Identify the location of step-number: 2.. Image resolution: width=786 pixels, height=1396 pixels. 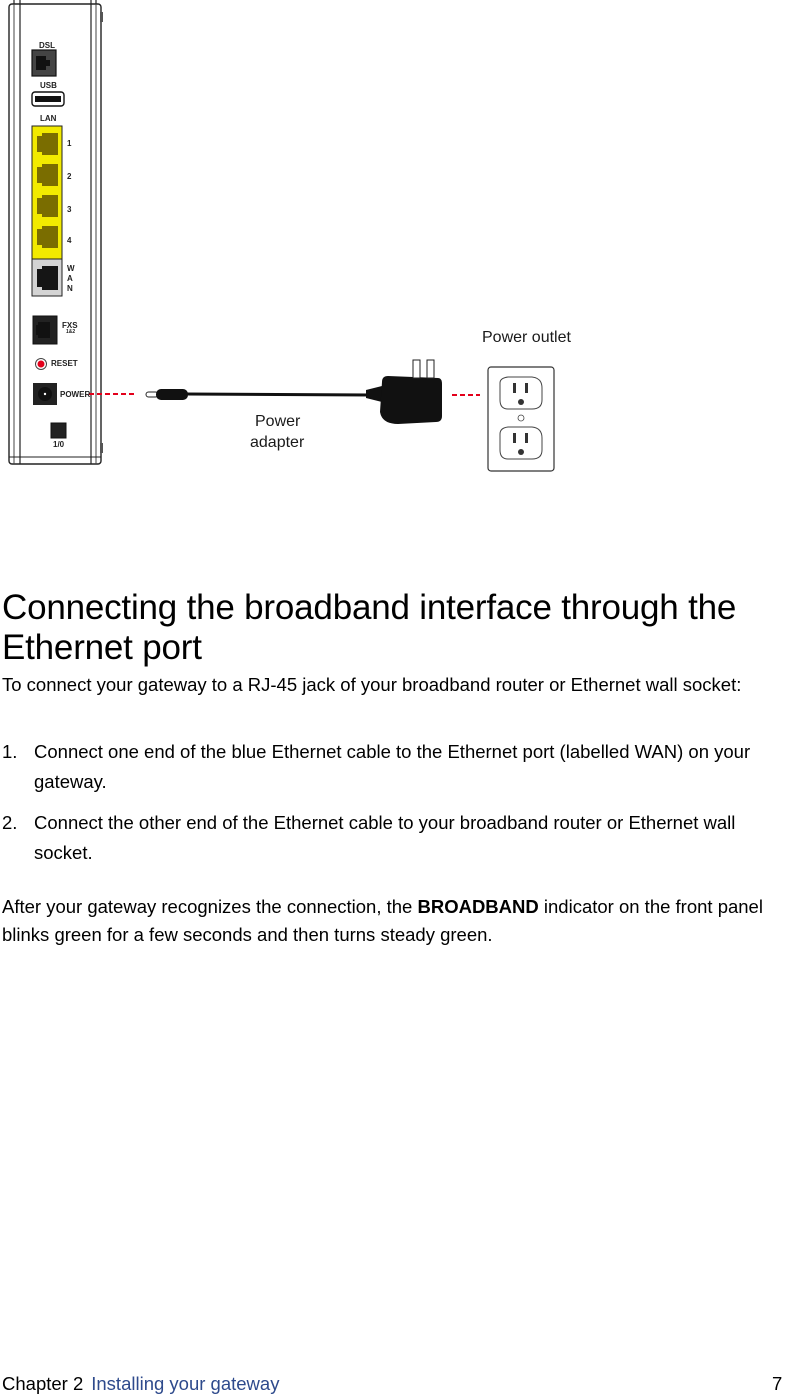
(10, 822).